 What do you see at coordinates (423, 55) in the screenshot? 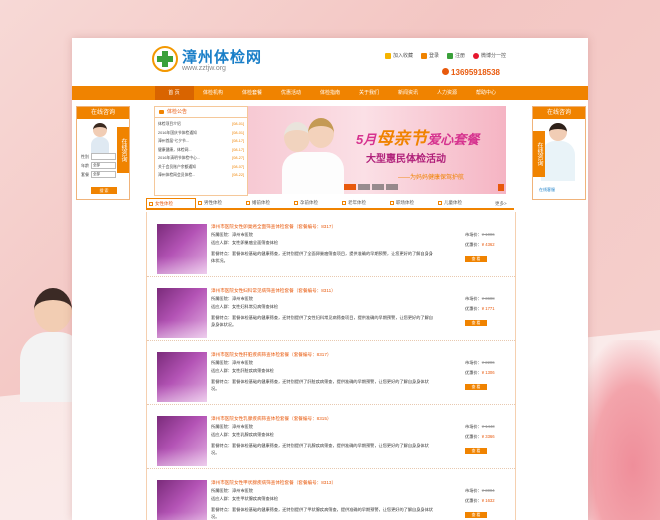
I see `lock-icon` at bounding box center [423, 55].